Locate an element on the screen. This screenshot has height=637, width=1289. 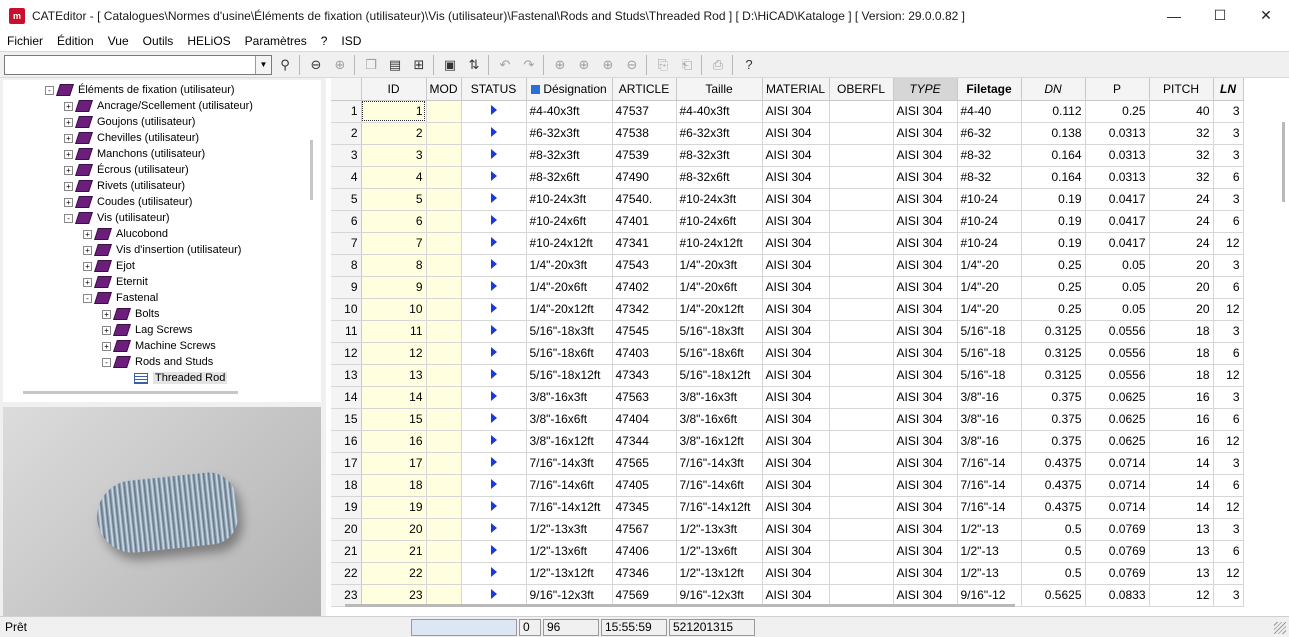
tree-horizontal-scrollbar is located at coordinates (130, 392).